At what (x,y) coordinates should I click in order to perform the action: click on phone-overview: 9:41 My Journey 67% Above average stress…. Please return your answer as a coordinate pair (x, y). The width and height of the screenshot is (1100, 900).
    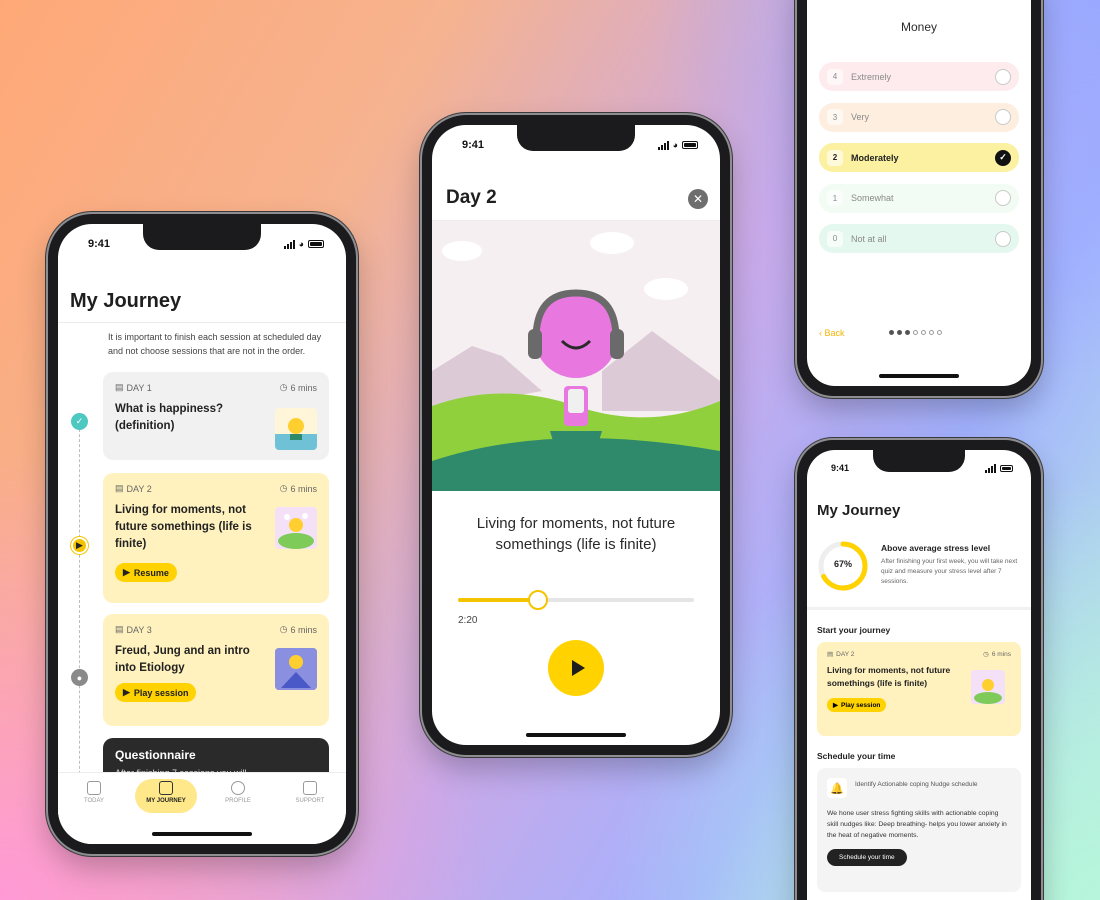
    Looking at the image, I should click on (919, 670).